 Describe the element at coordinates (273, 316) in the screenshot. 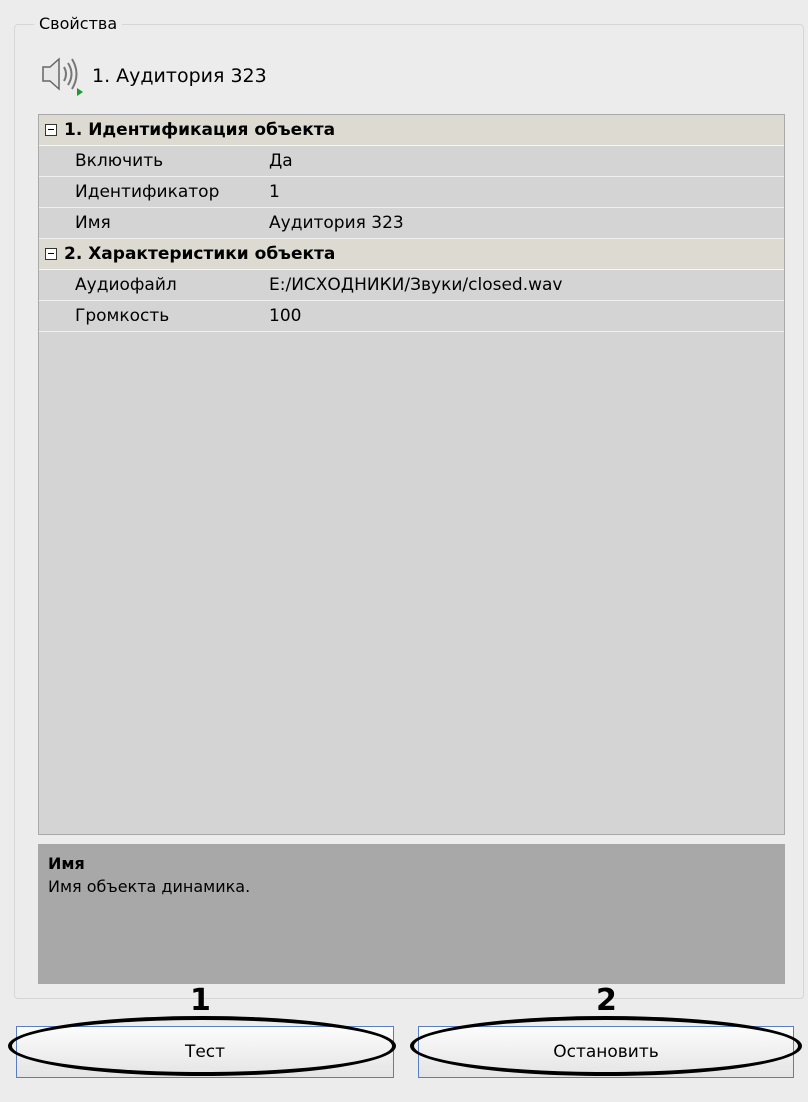

I see `property-value: 100` at that location.